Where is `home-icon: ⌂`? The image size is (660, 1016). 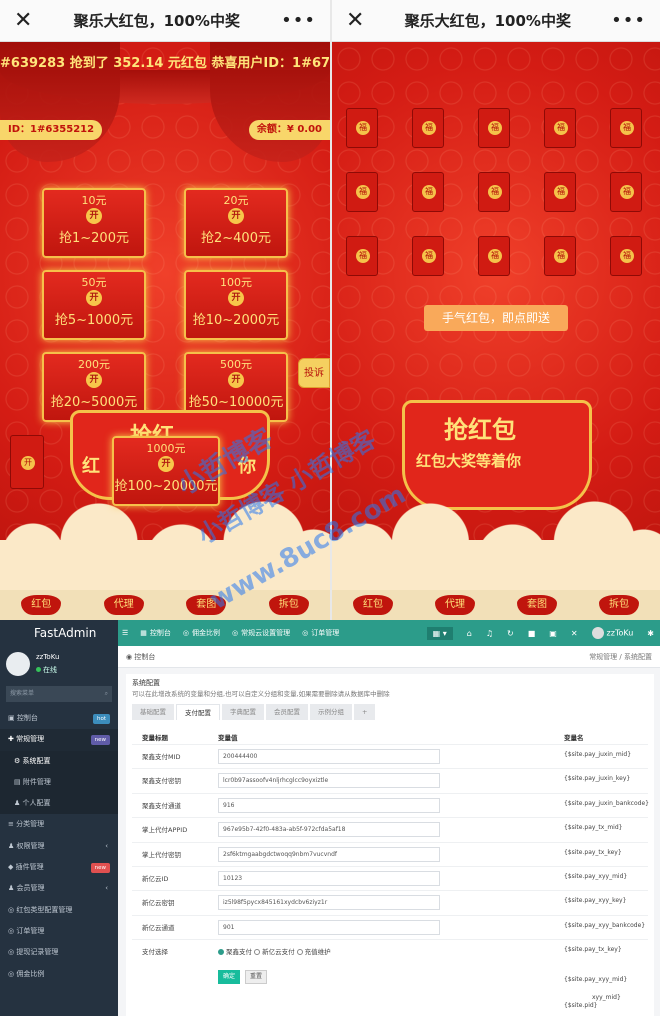 home-icon: ⌂ is located at coordinates (469, 633).